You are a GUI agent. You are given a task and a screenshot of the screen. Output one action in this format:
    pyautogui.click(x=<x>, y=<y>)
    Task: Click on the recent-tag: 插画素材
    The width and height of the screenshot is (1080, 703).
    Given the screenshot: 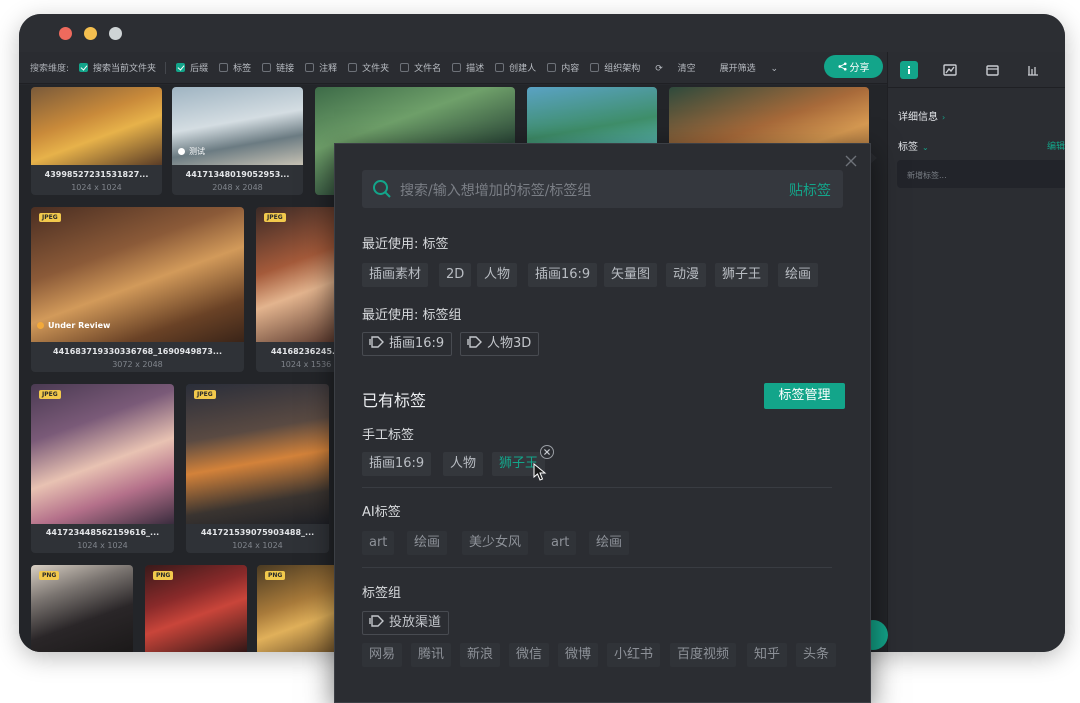 What is the action you would take?
    pyautogui.click(x=395, y=275)
    